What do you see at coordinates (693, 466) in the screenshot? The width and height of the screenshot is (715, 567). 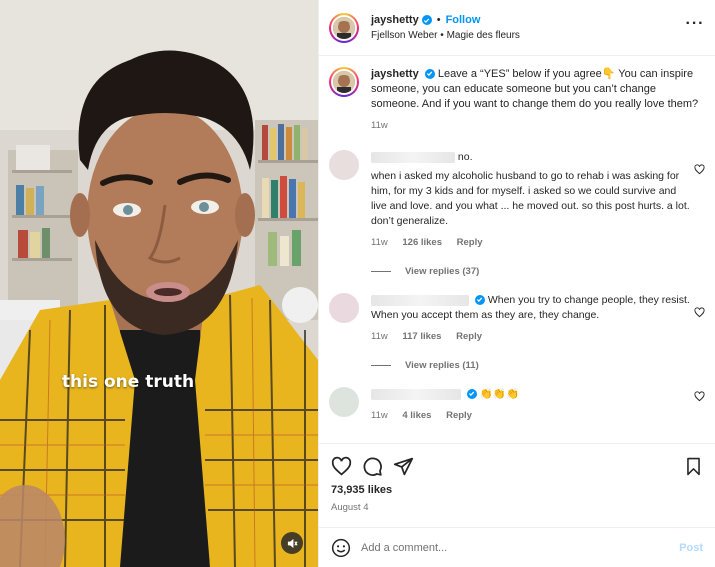 I see `bookmark-icon` at bounding box center [693, 466].